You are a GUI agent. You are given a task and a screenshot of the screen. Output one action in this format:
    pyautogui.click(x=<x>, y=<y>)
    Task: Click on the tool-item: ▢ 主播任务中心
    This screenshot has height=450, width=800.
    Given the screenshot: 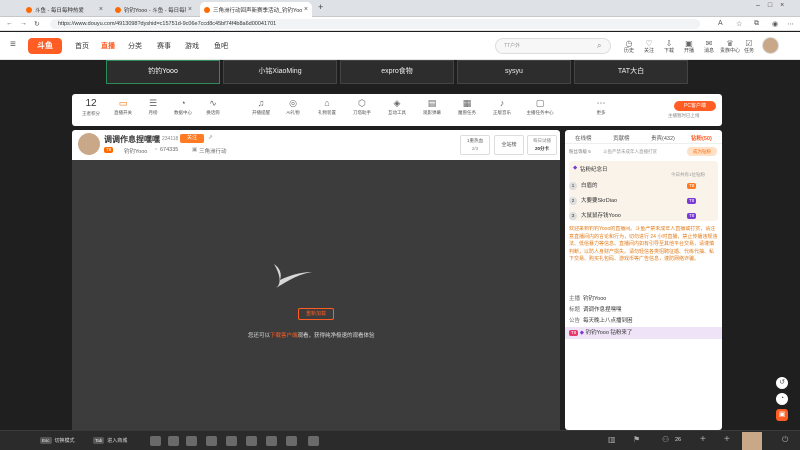 What is the action you would take?
    pyautogui.click(x=540, y=106)
    